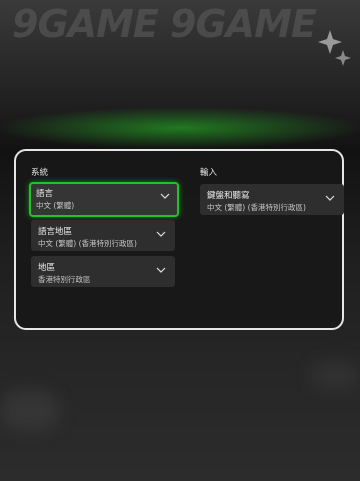  What do you see at coordinates (55, 232) in the screenshot?
I see `language-region-label: 語言地區` at bounding box center [55, 232].